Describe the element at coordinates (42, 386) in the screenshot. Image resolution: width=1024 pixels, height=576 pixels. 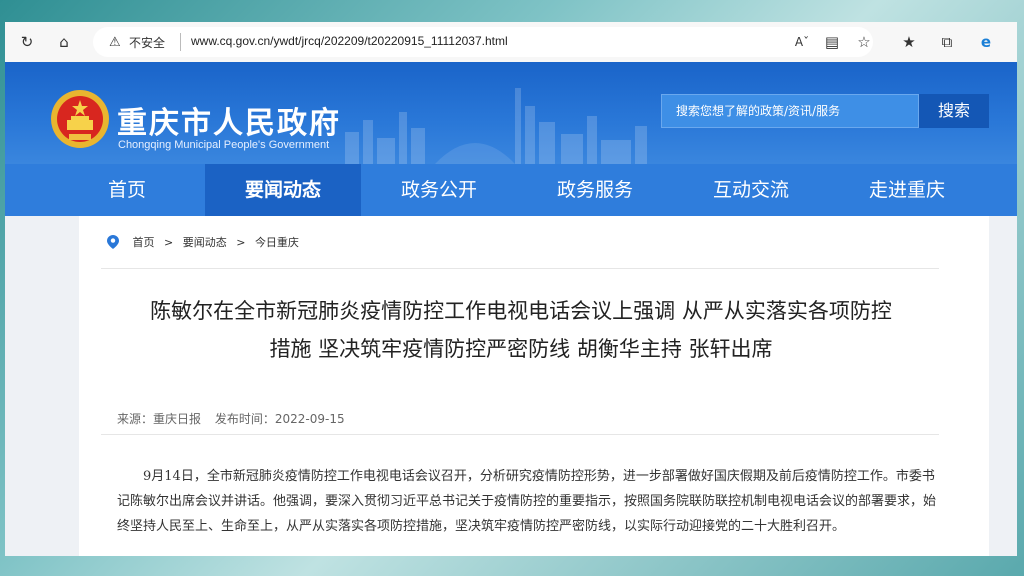
I see `left-margin` at that location.